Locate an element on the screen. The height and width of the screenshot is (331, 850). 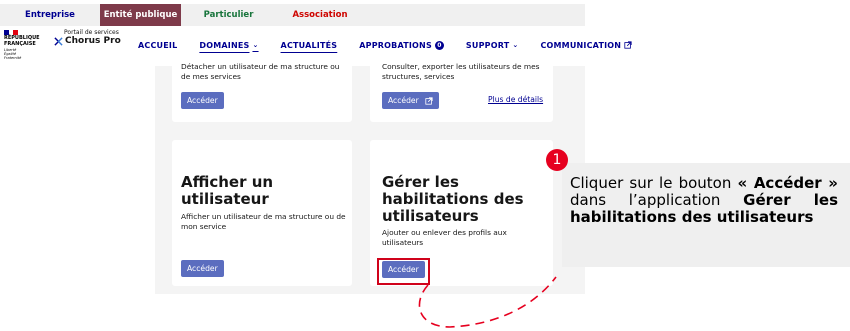
portal-subtitle: Portail de services is located at coordinates (91, 32).